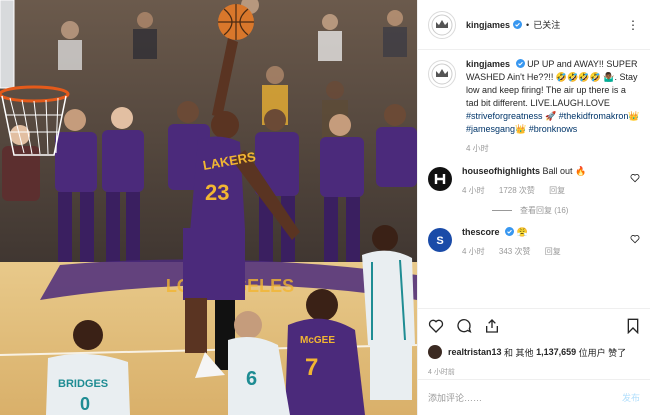 Image resolution: width=650 pixels, height=415 pixels. I want to click on comment-text: 😤, so click(522, 232).